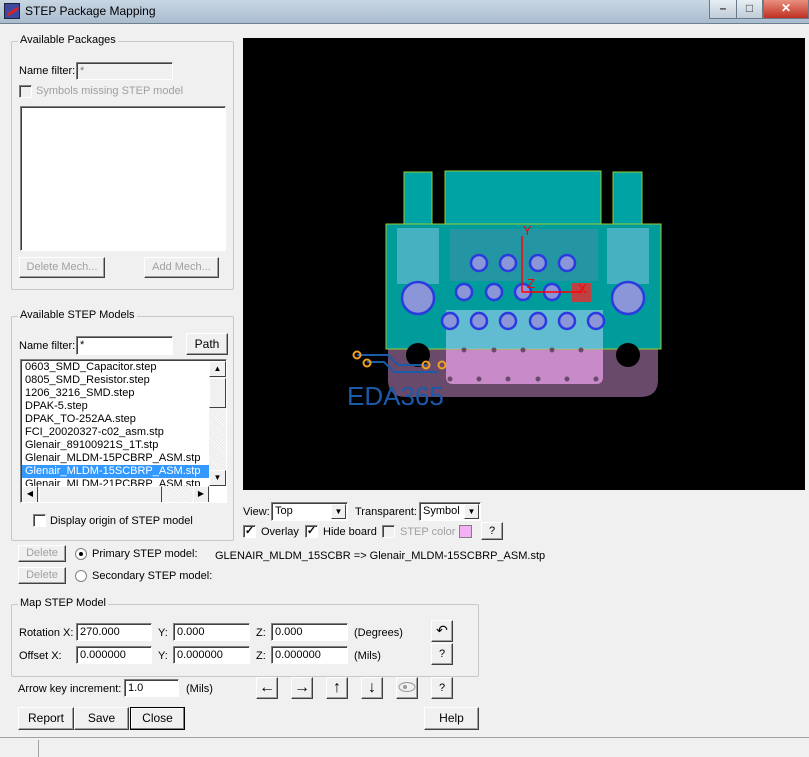 Image resolution: width=809 pixels, height=757 pixels. Describe the element at coordinates (249, 531) in the screenshot. I see `overlay-checkbox: ✓` at that location.